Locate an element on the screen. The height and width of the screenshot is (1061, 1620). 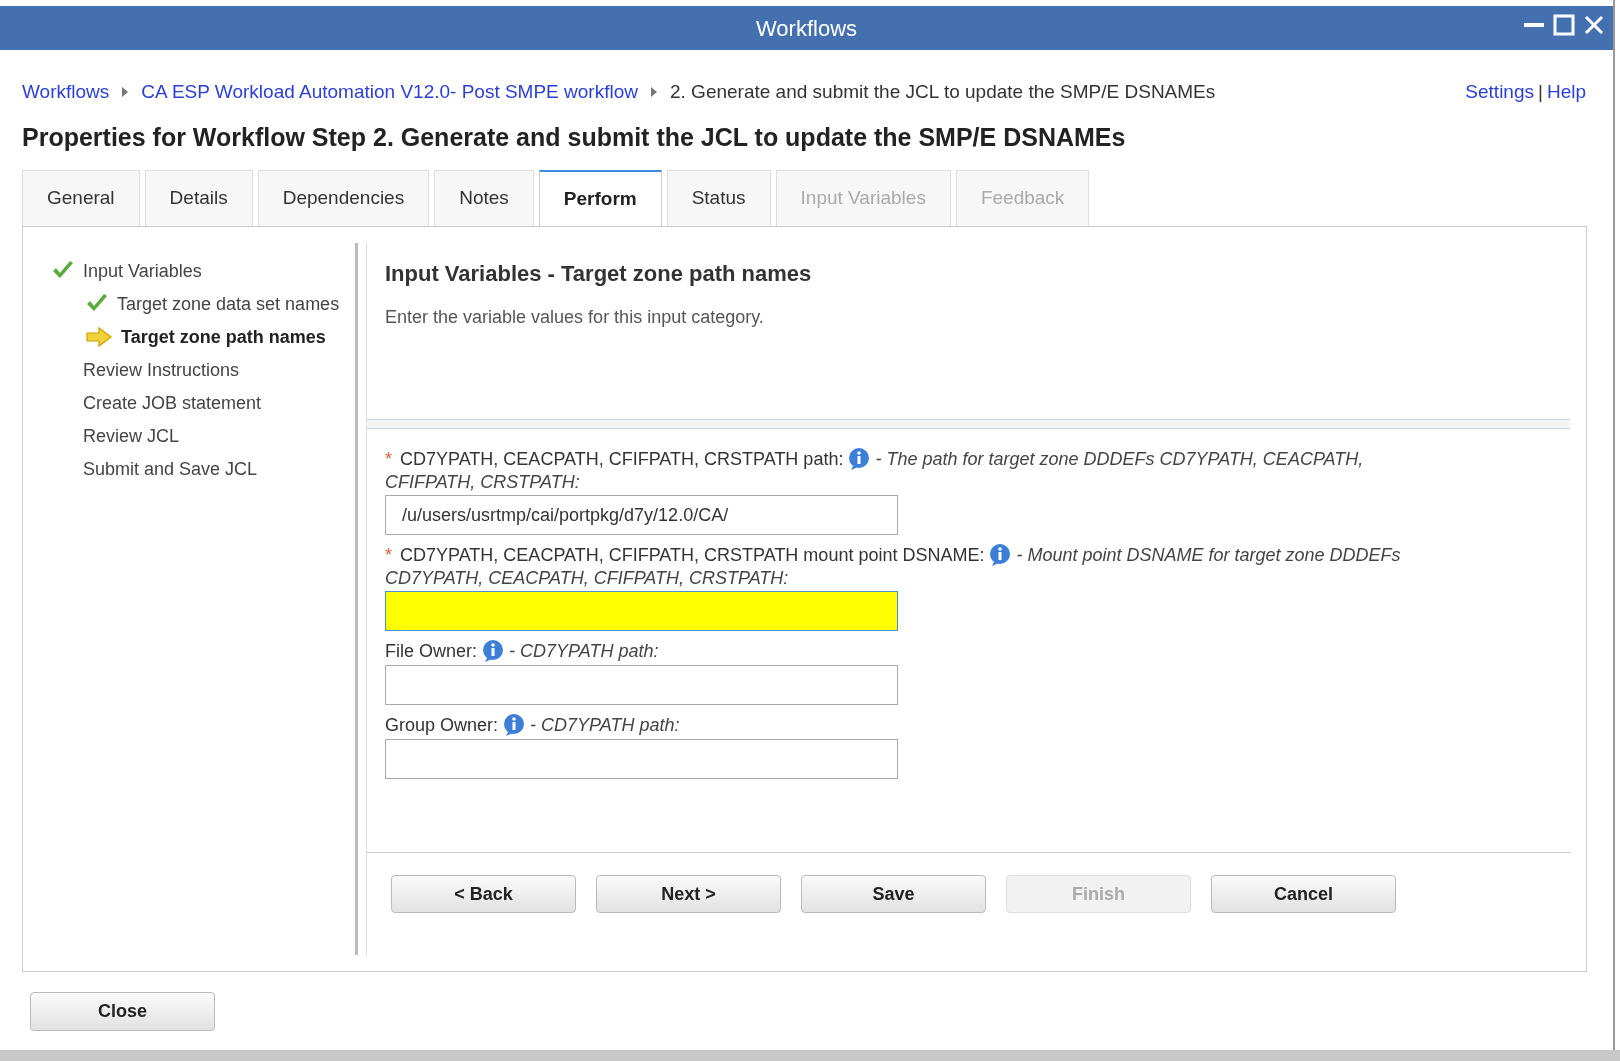
tab: Status is located at coordinates (718, 198).